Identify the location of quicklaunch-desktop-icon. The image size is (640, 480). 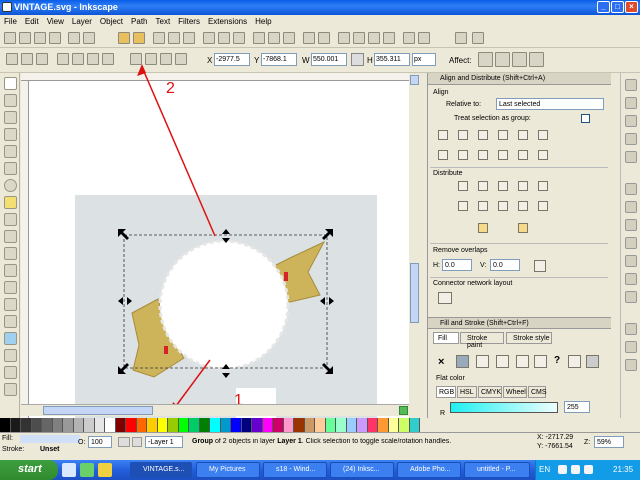
(69, 470).